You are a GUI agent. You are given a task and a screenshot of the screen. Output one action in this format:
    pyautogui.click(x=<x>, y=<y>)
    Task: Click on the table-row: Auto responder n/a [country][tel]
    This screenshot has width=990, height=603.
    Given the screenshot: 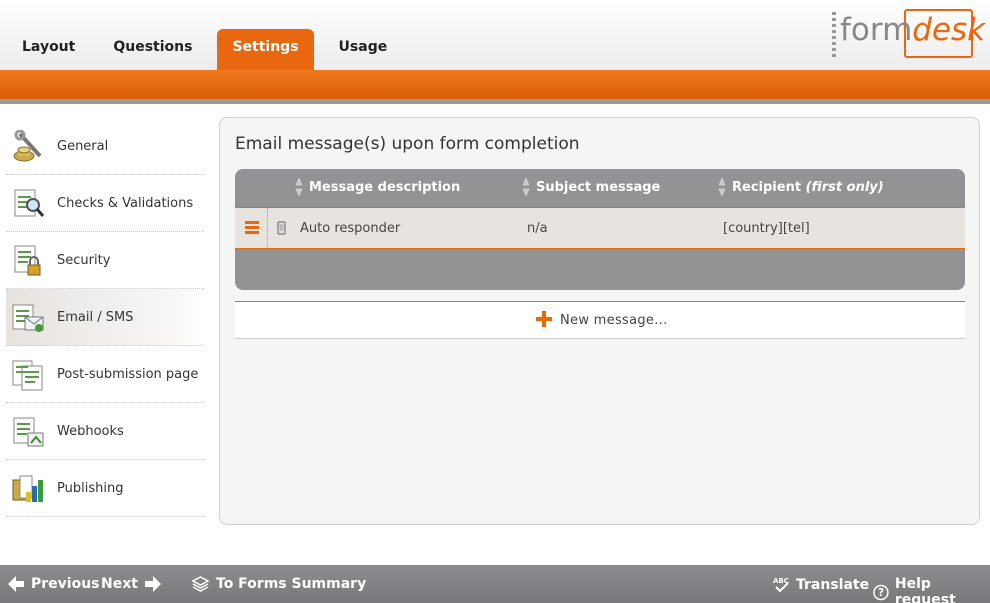 What is the action you would take?
    pyautogui.click(x=600, y=228)
    